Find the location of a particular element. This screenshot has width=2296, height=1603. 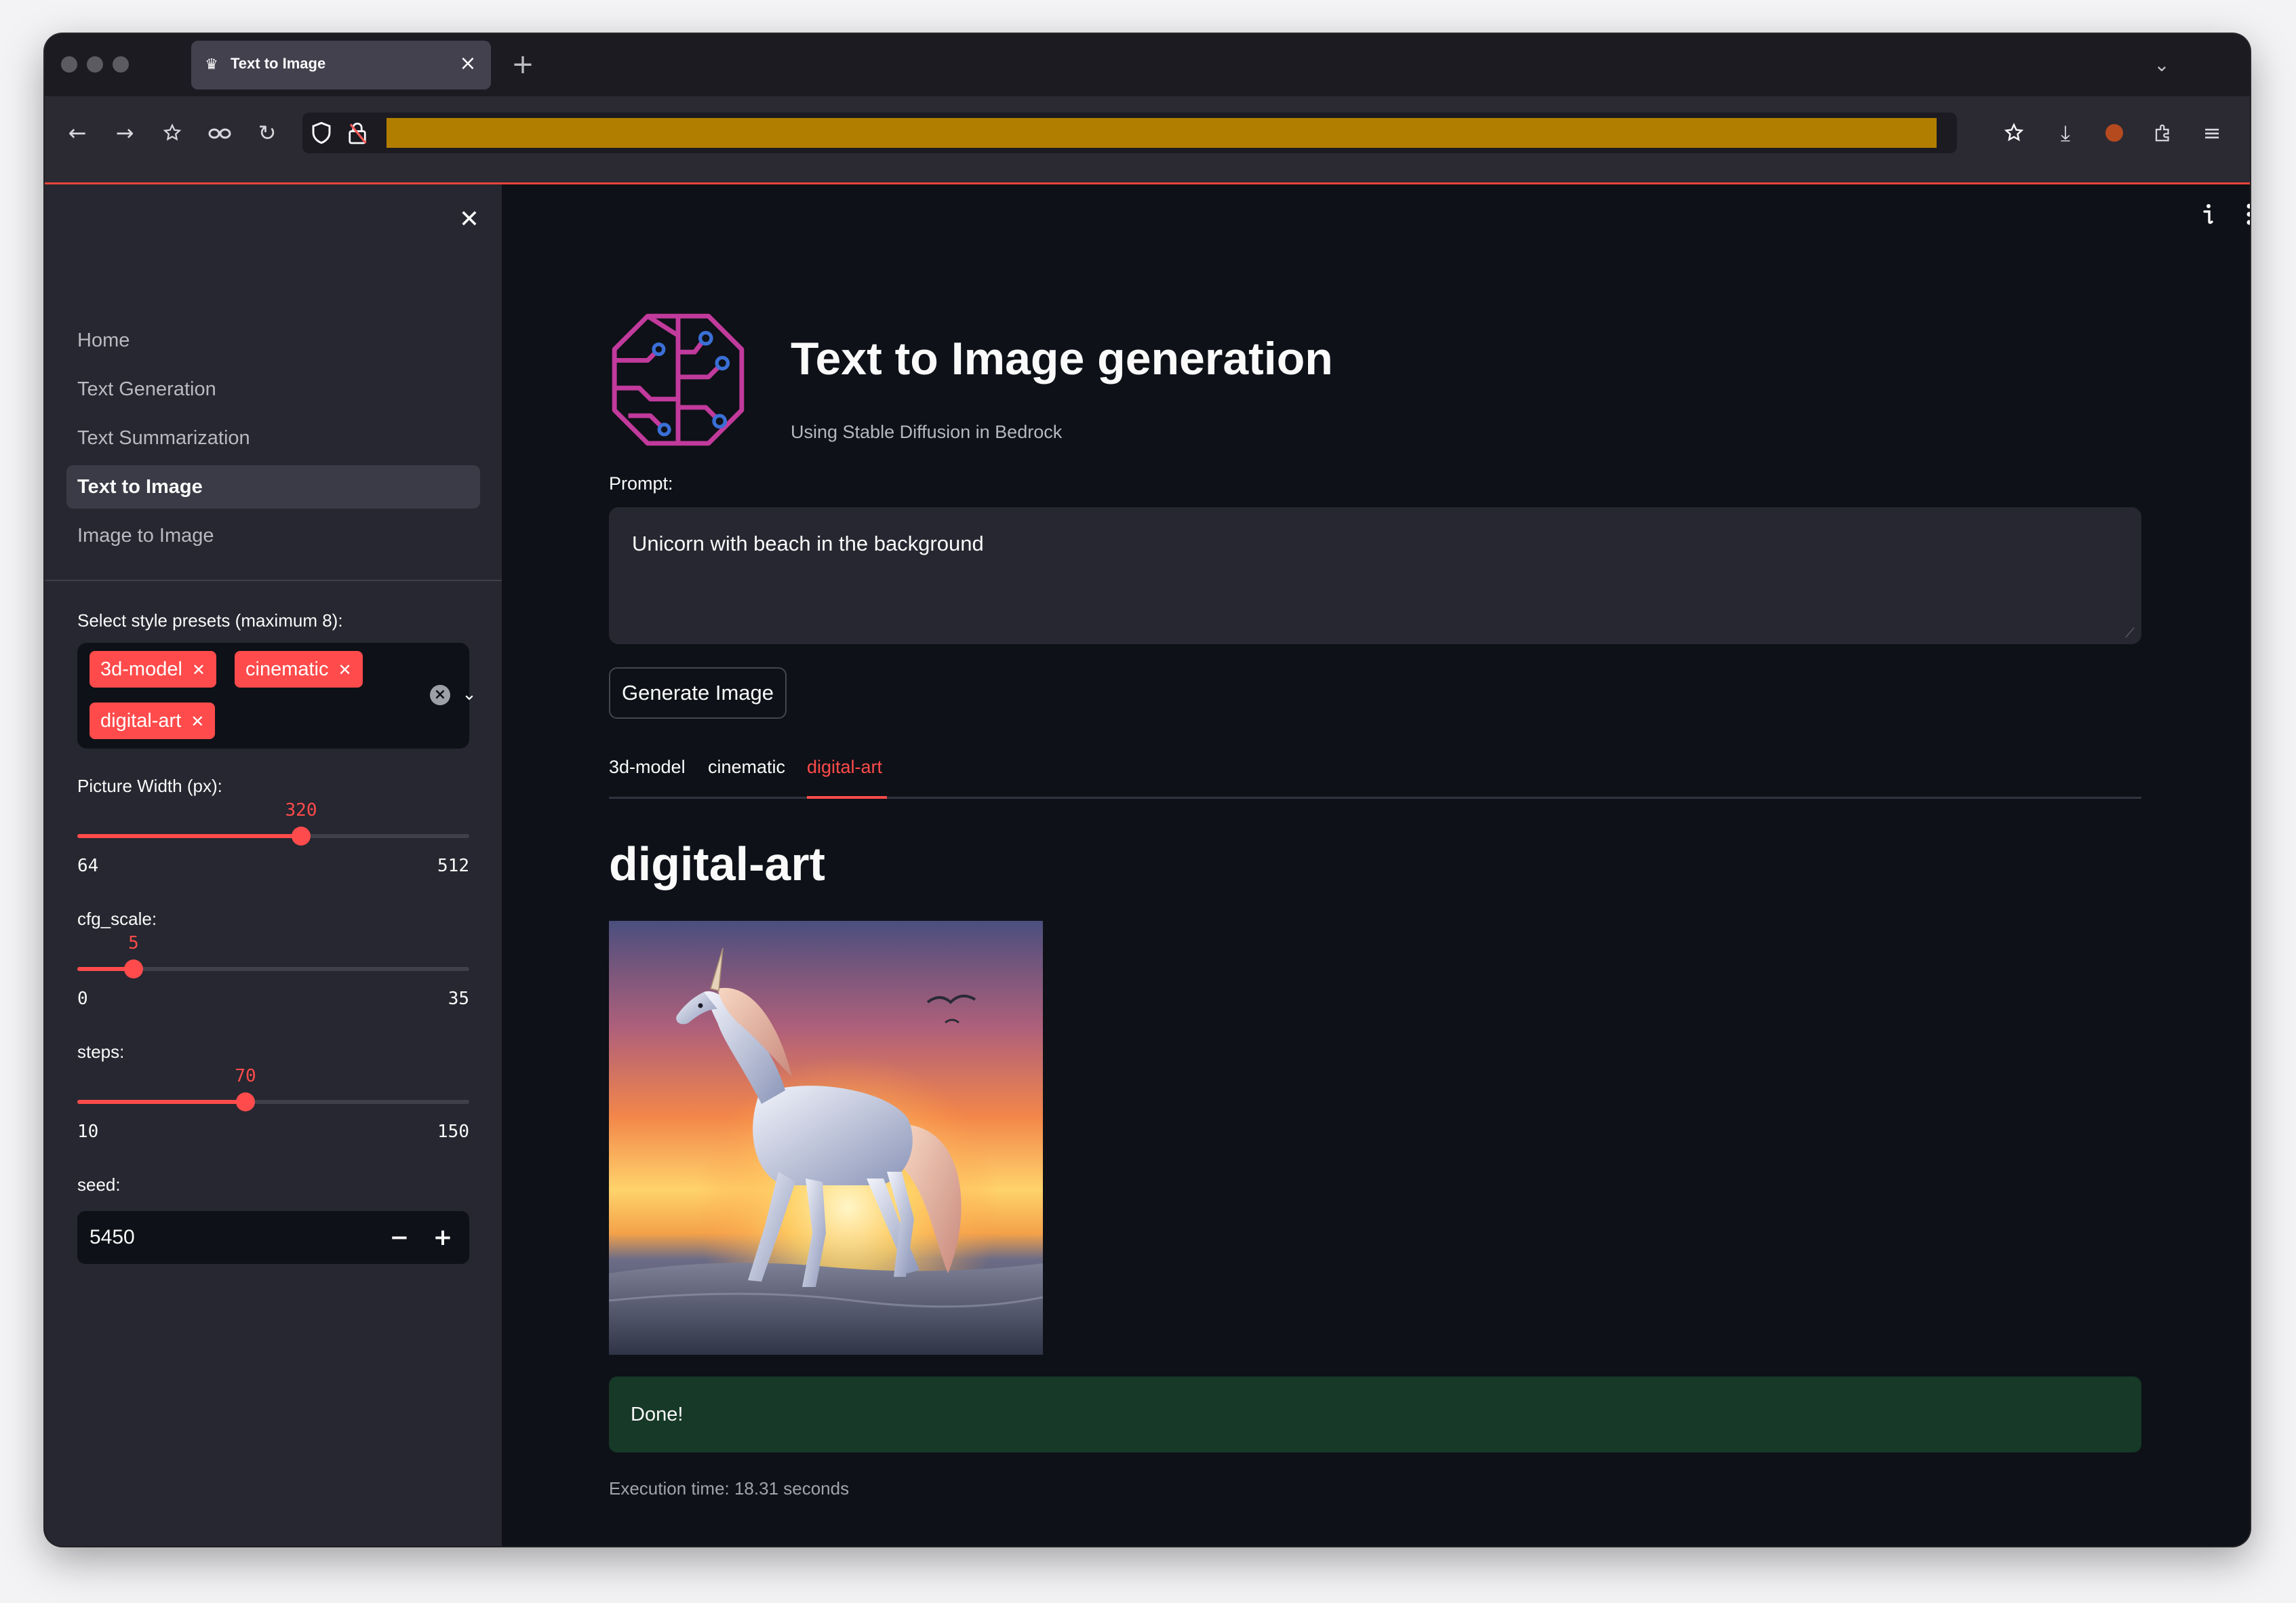

url-text-redacted is located at coordinates (1162, 133).